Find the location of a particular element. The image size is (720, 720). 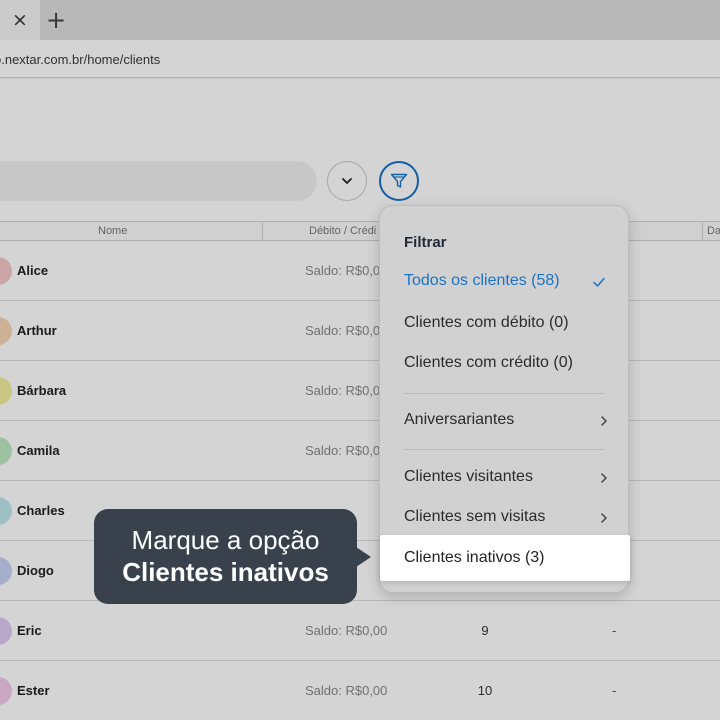

table-row: Eric Saldo: R$0,00 9 - is located at coordinates (360, 631).